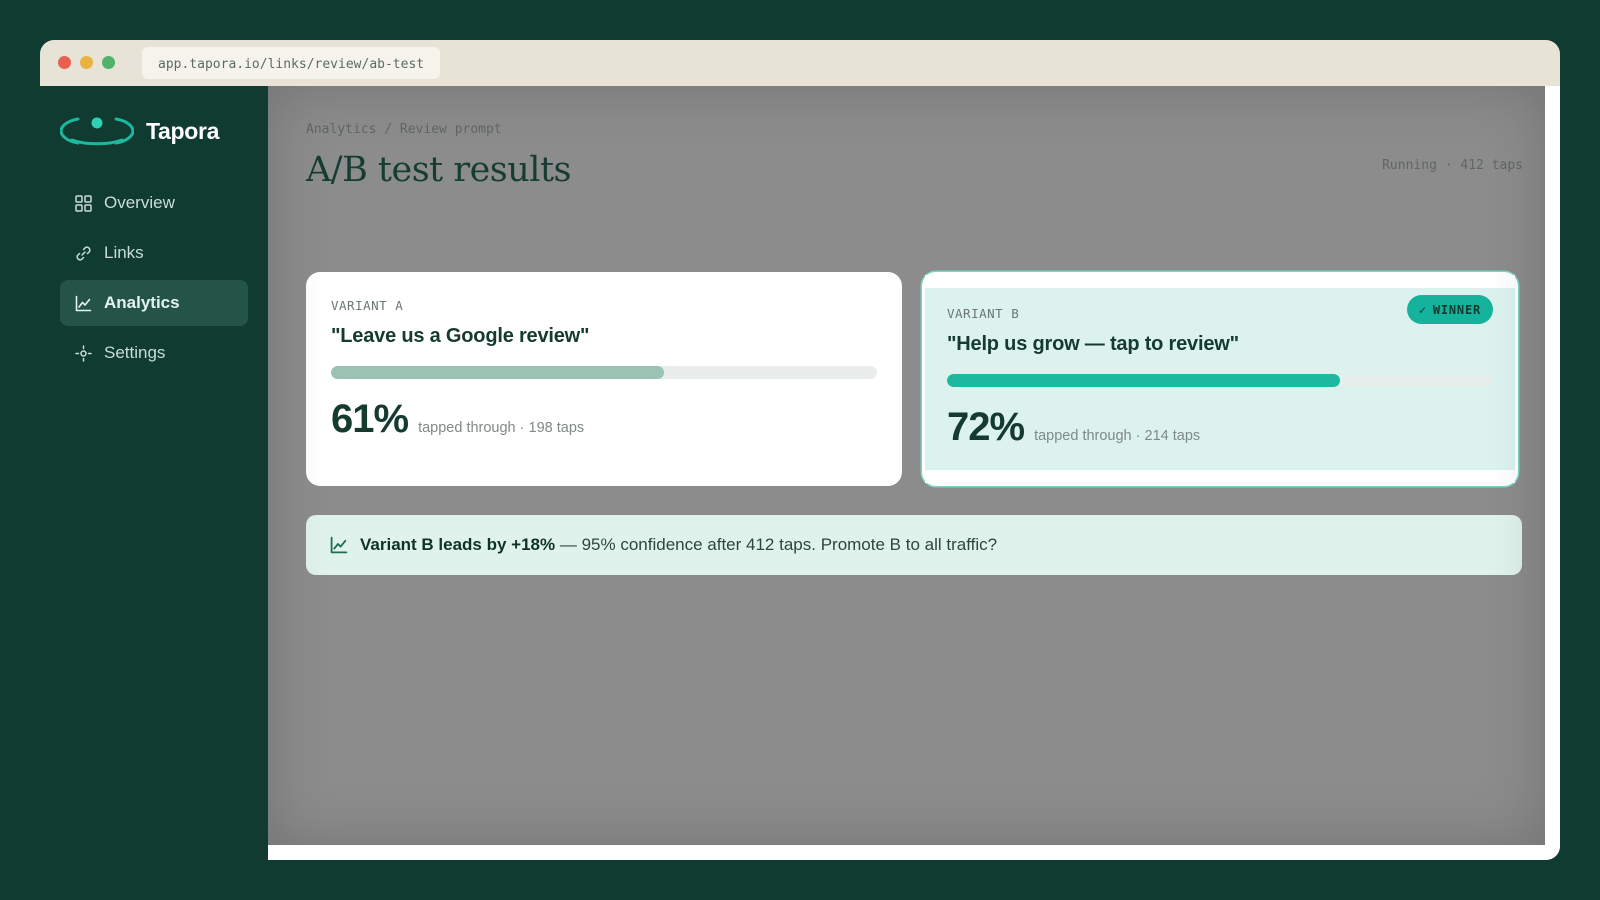 Image resolution: width=1600 pixels, height=900 pixels. Describe the element at coordinates (439, 170) in the screenshot. I see `page-title: A/B test results` at that location.